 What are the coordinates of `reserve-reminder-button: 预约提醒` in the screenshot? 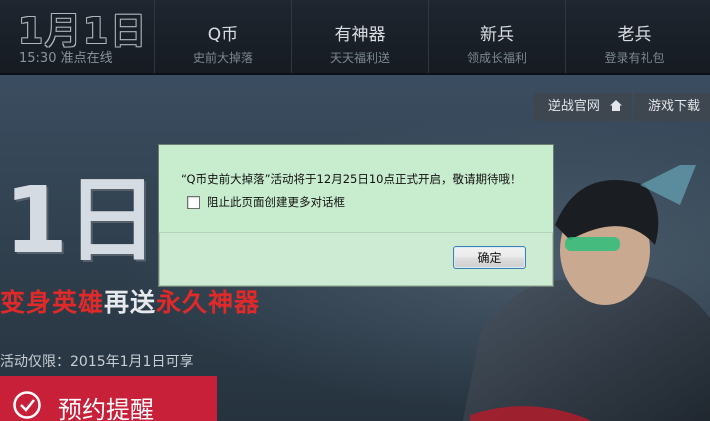 It's located at (108, 398).